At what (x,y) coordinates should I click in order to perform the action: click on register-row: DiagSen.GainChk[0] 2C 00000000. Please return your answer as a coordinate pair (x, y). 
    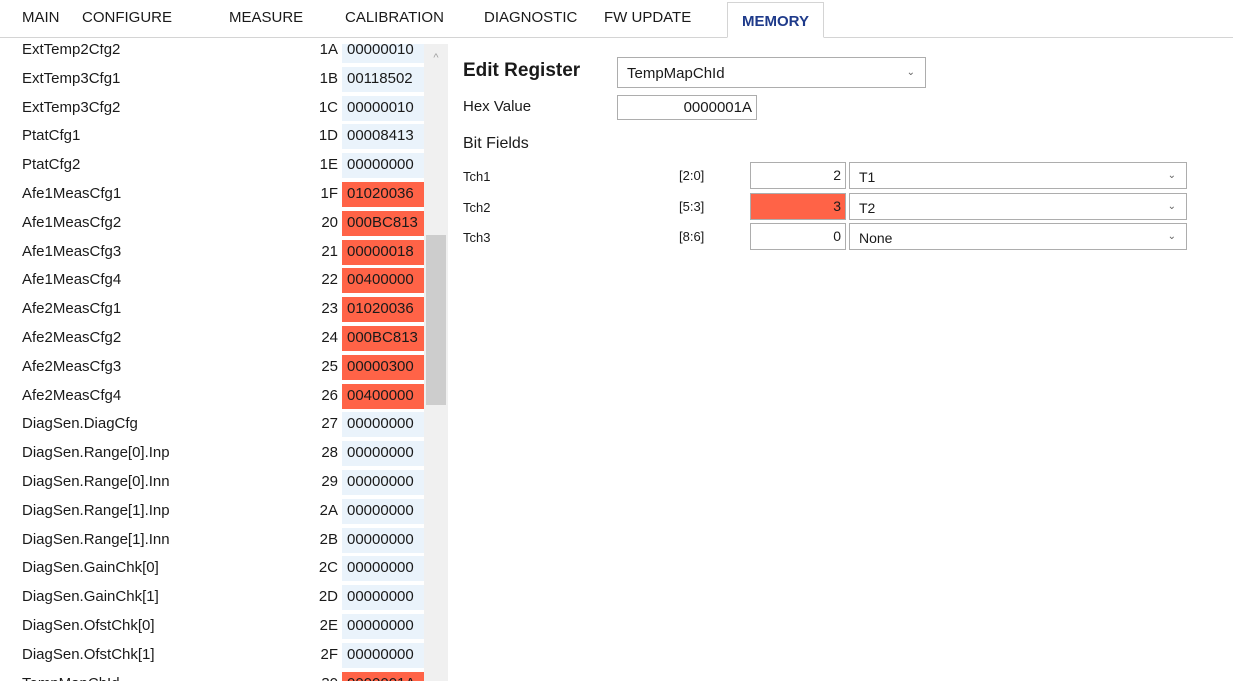
    Looking at the image, I should click on (229, 569).